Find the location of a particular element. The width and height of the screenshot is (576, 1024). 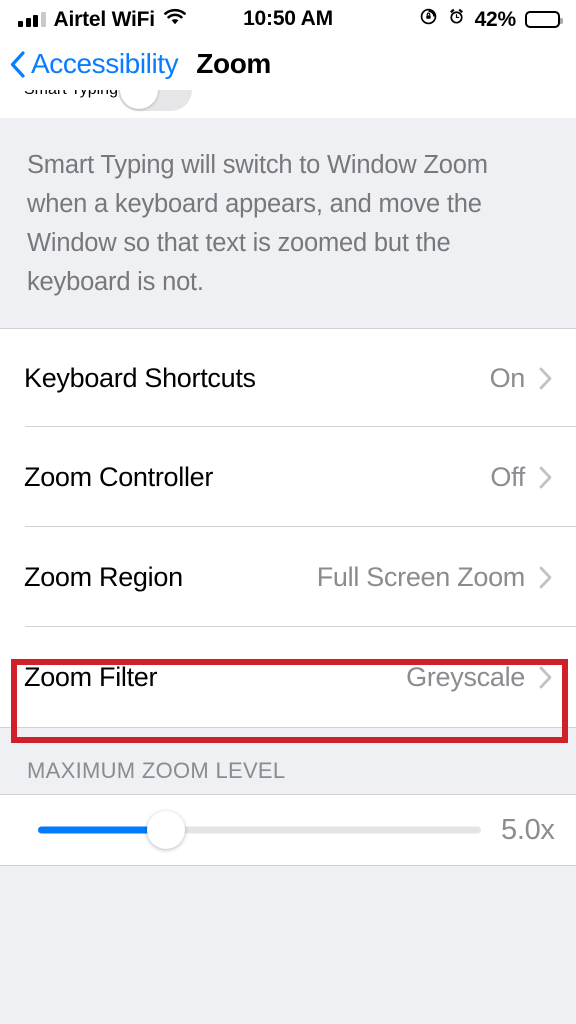

maximum-zoom-level-header: MAXIMUM ZOOM LEVEL is located at coordinates (288, 761).